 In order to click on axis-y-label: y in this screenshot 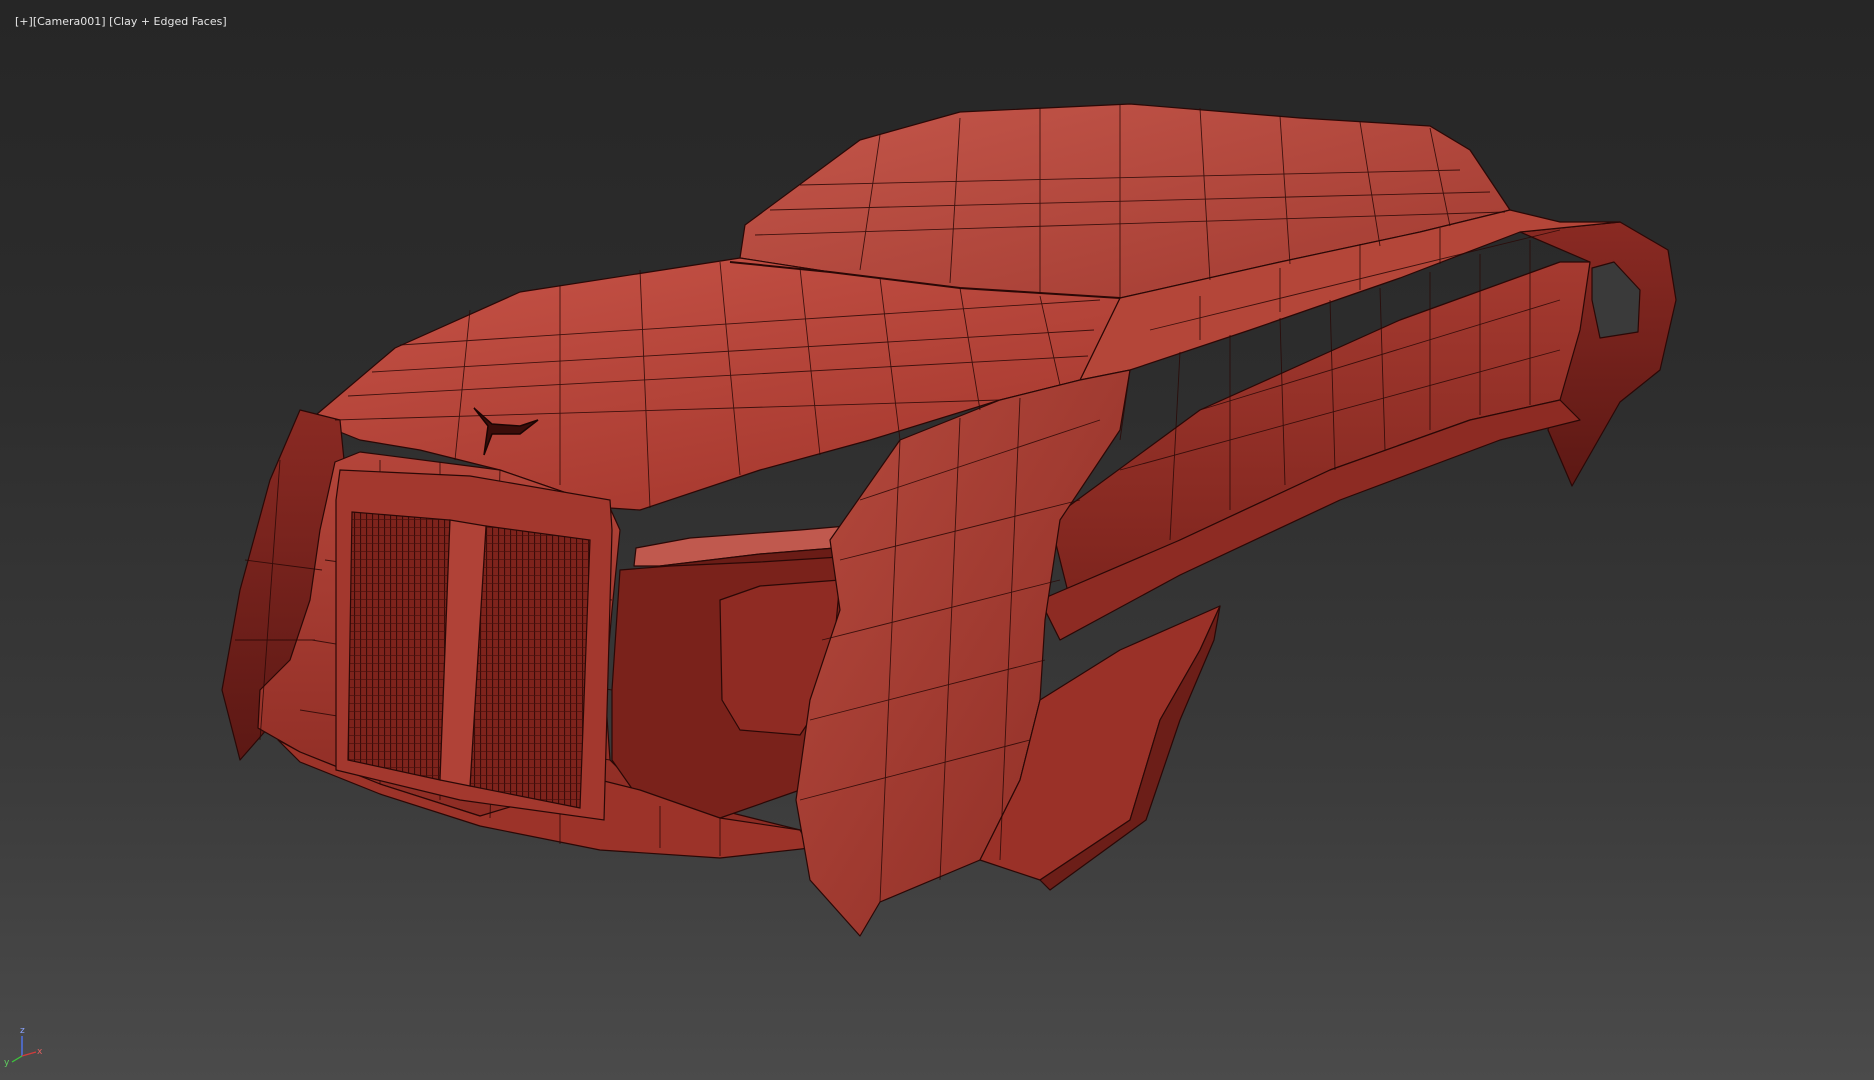, I will do `click(7, 1063)`.